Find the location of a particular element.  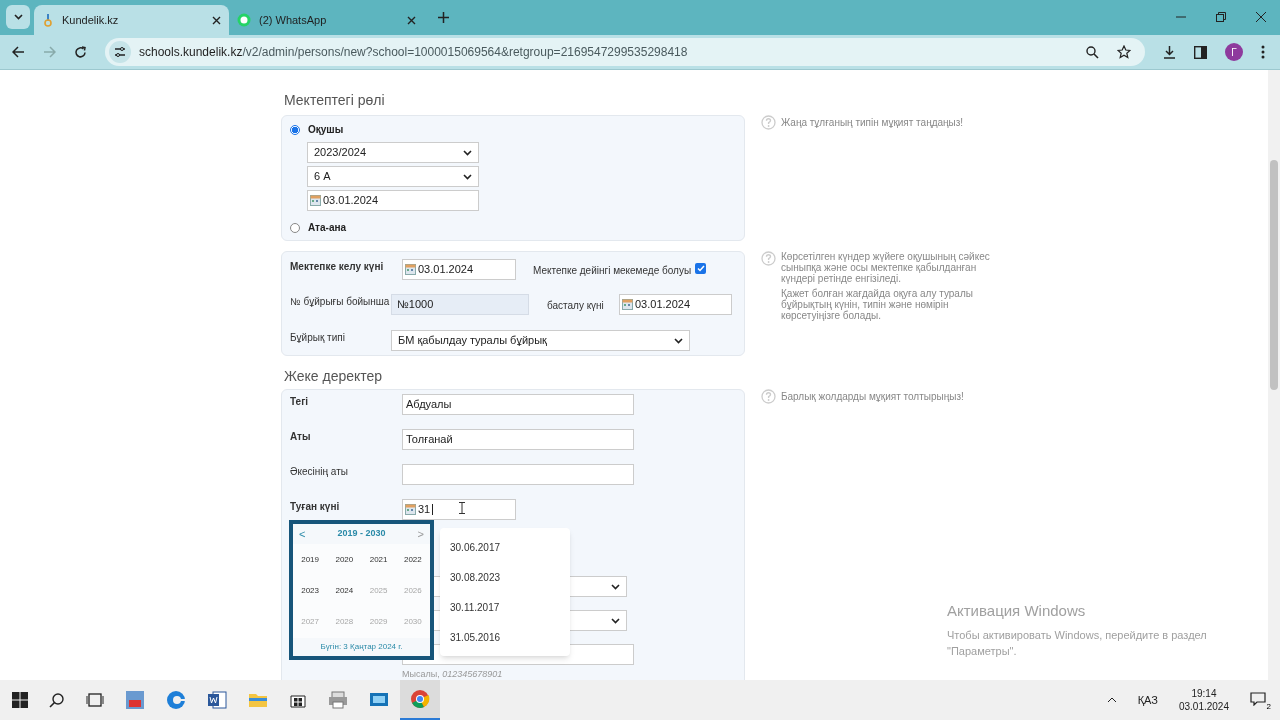

field-label: Тегі is located at coordinates (300, 402).